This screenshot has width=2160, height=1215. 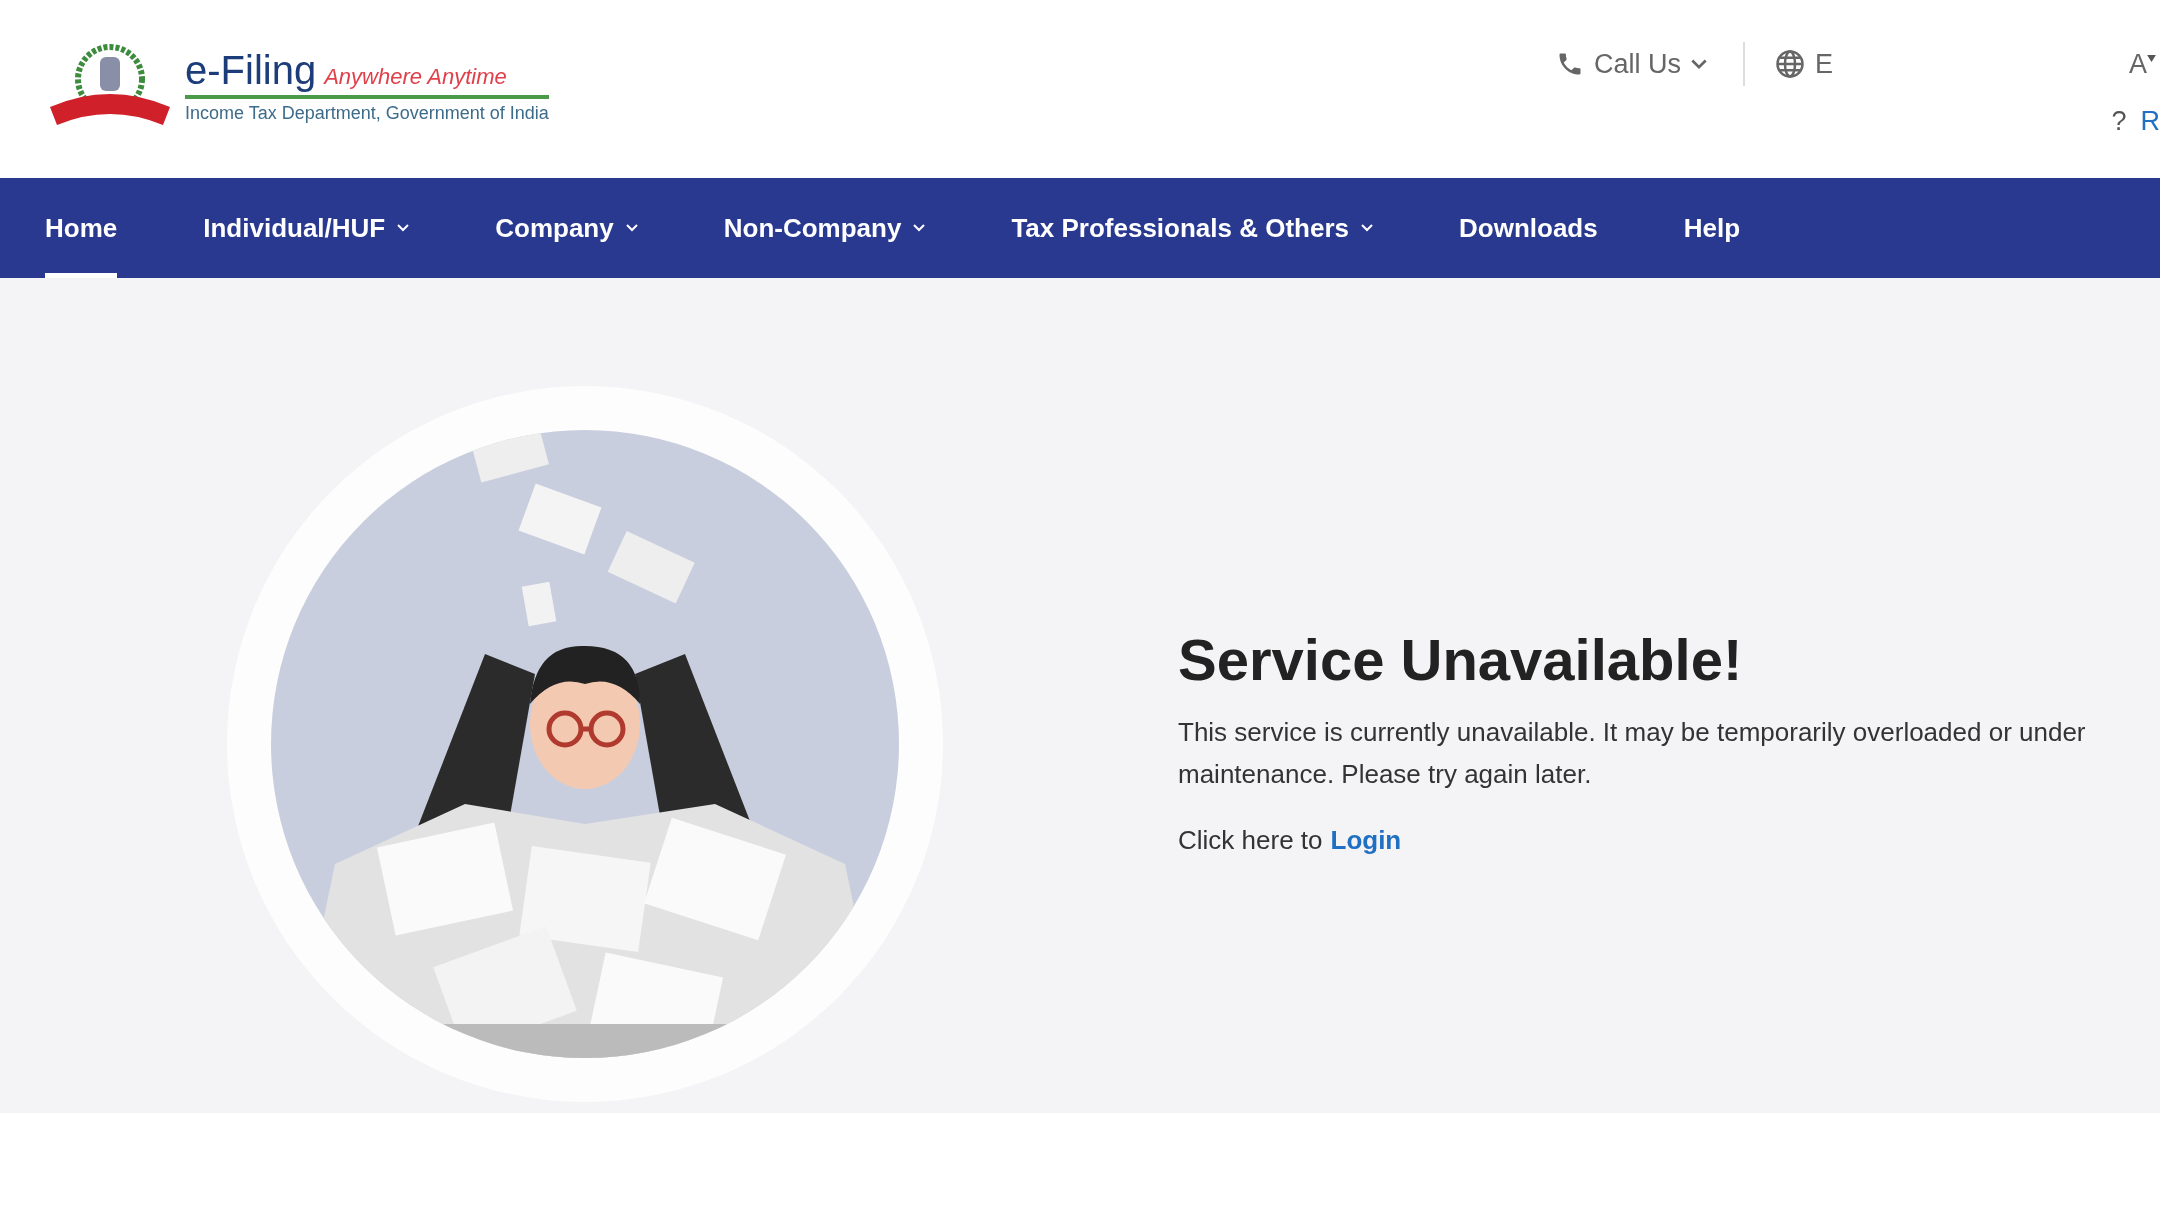 I want to click on nav-tab: Help, so click(x=1712, y=228).